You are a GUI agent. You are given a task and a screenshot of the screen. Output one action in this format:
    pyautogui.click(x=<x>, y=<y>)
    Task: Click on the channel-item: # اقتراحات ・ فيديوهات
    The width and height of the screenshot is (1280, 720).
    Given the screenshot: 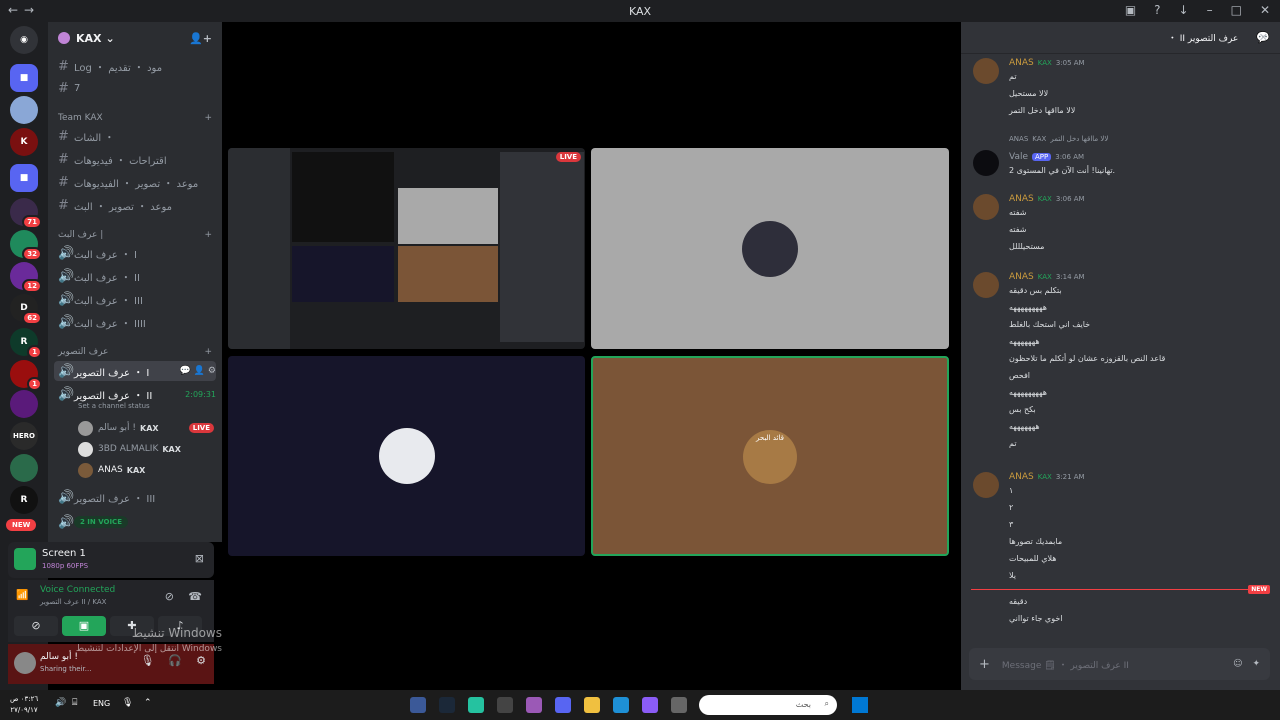 What is the action you would take?
    pyautogui.click(x=135, y=159)
    